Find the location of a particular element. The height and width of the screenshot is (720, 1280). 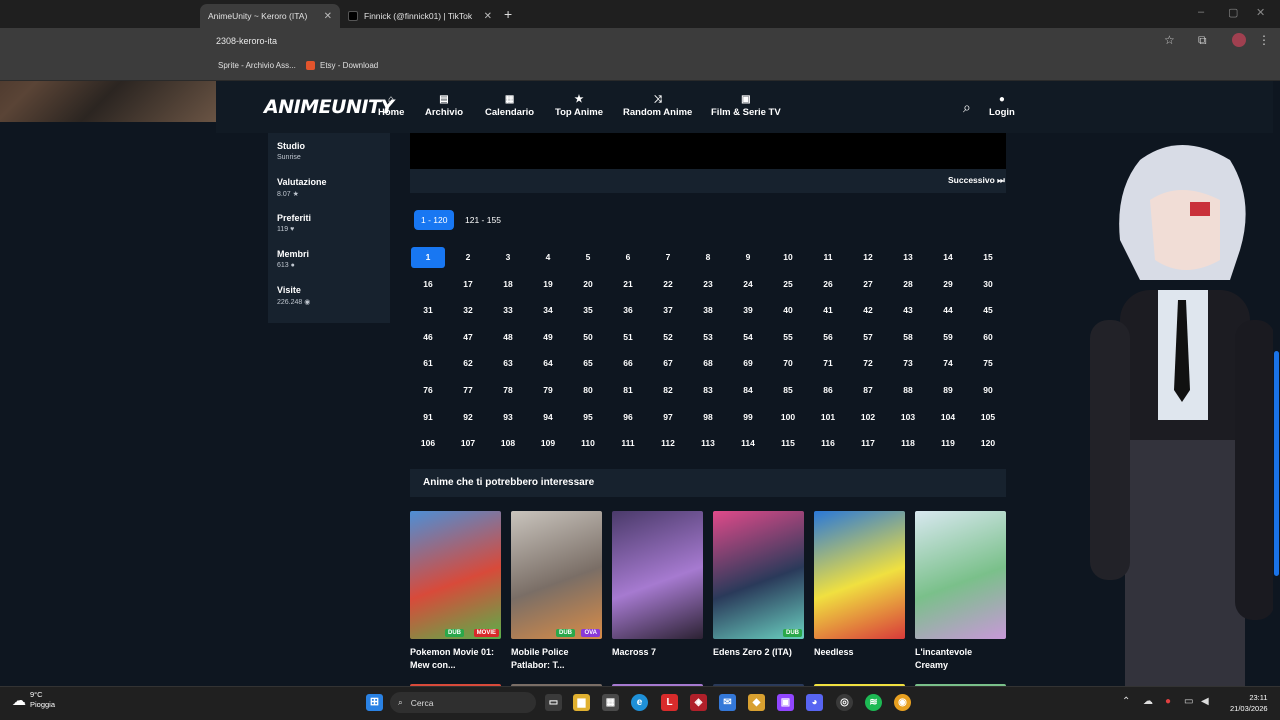

episode-button-26: 26 is located at coordinates (828, 284).